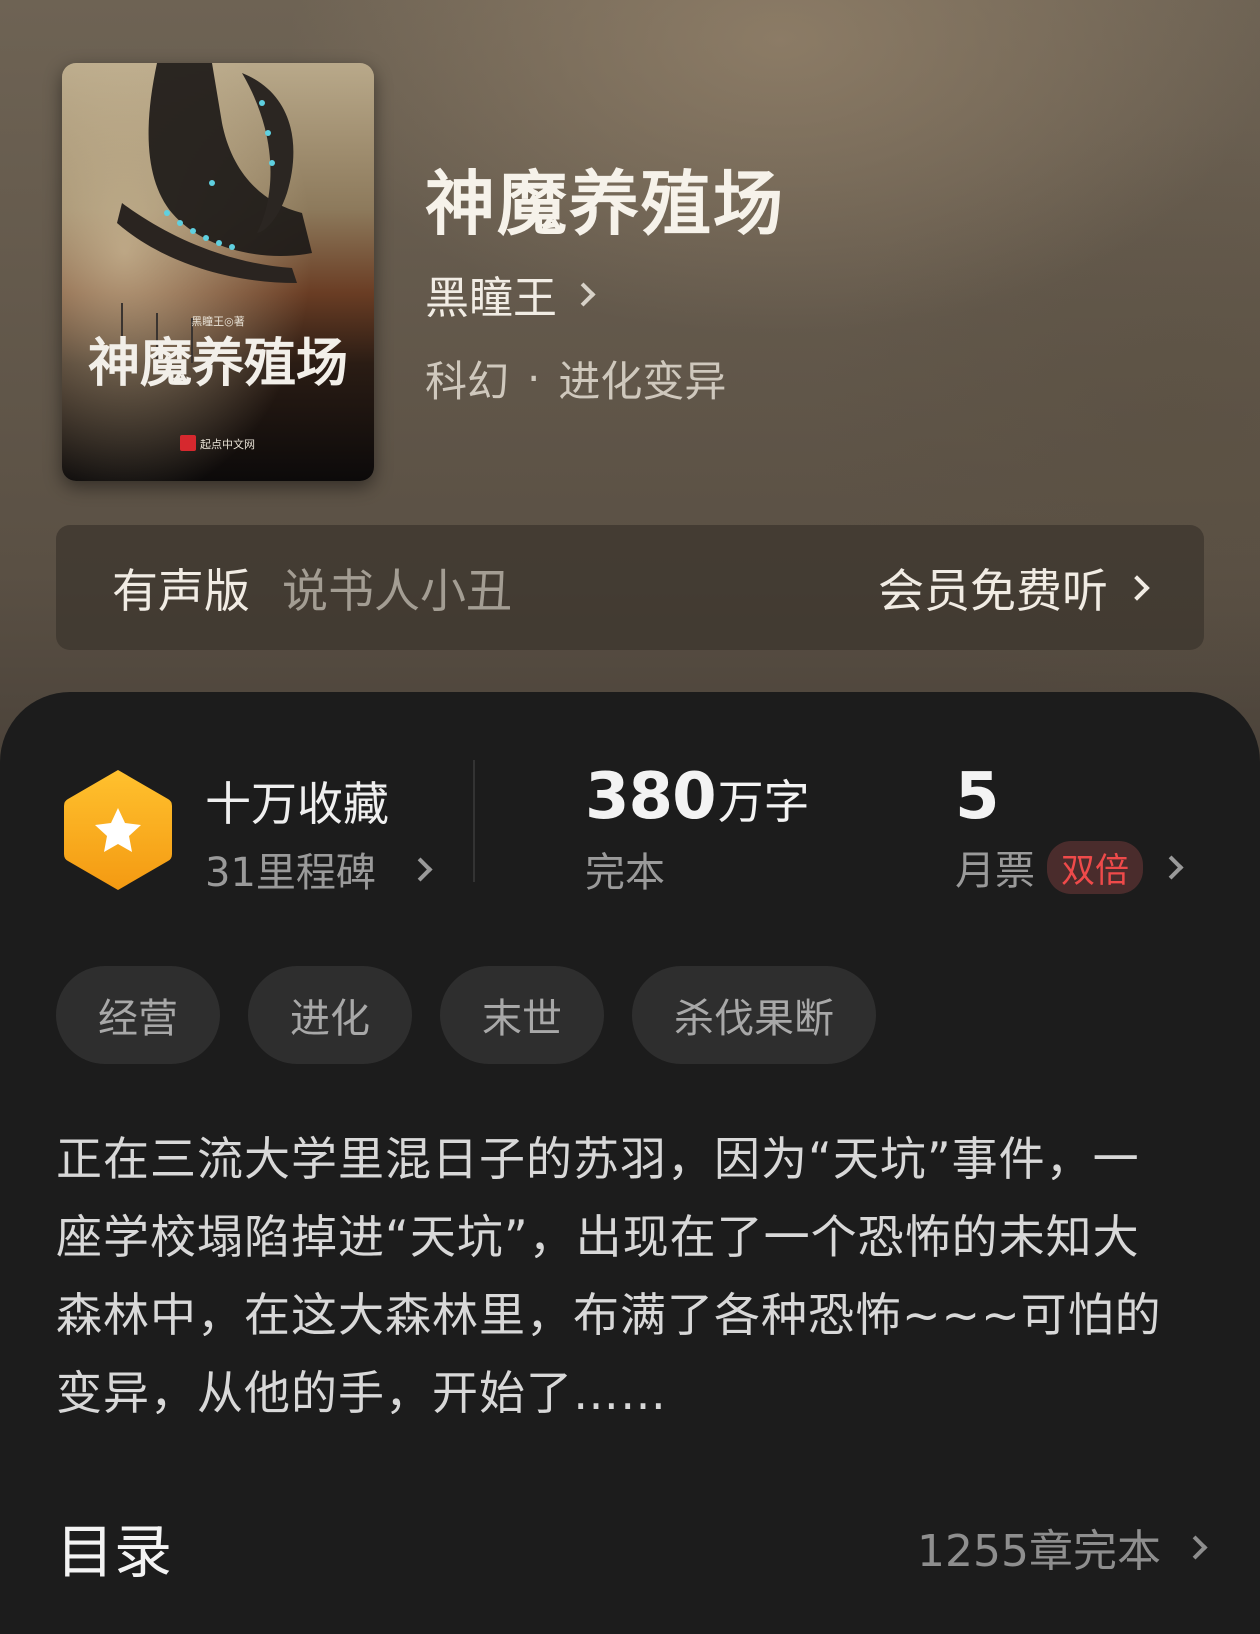 The width and height of the screenshot is (1260, 1634). What do you see at coordinates (118, 830) in the screenshot?
I see `star-badge-icon` at bounding box center [118, 830].